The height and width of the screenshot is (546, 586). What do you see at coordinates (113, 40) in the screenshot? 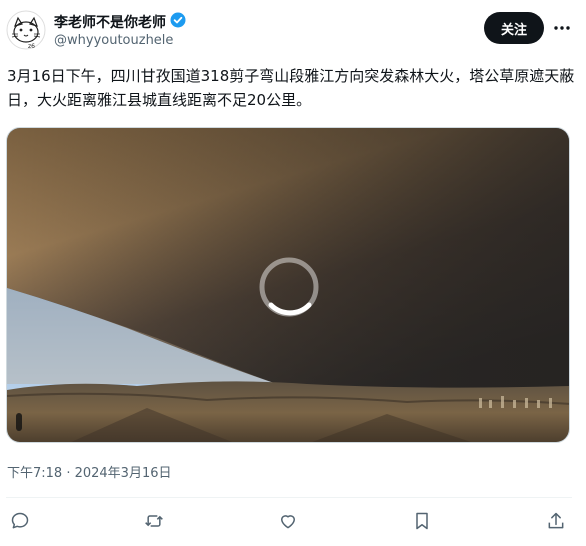
I see `author-handle: @whyyoutouzhele` at bounding box center [113, 40].